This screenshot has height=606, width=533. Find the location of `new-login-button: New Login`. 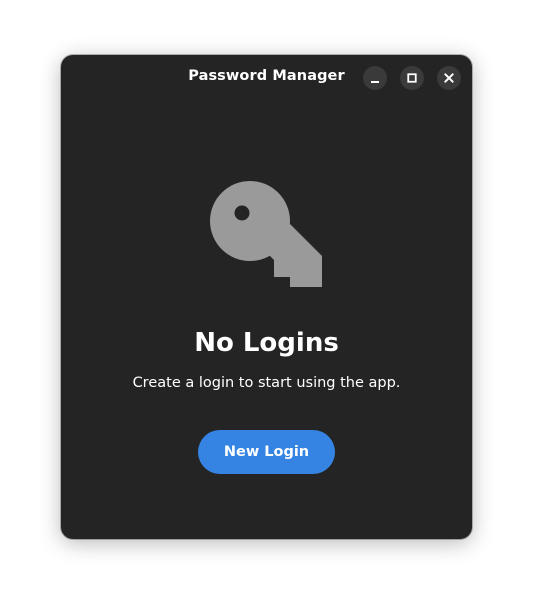

new-login-button: New Login is located at coordinates (266, 452).